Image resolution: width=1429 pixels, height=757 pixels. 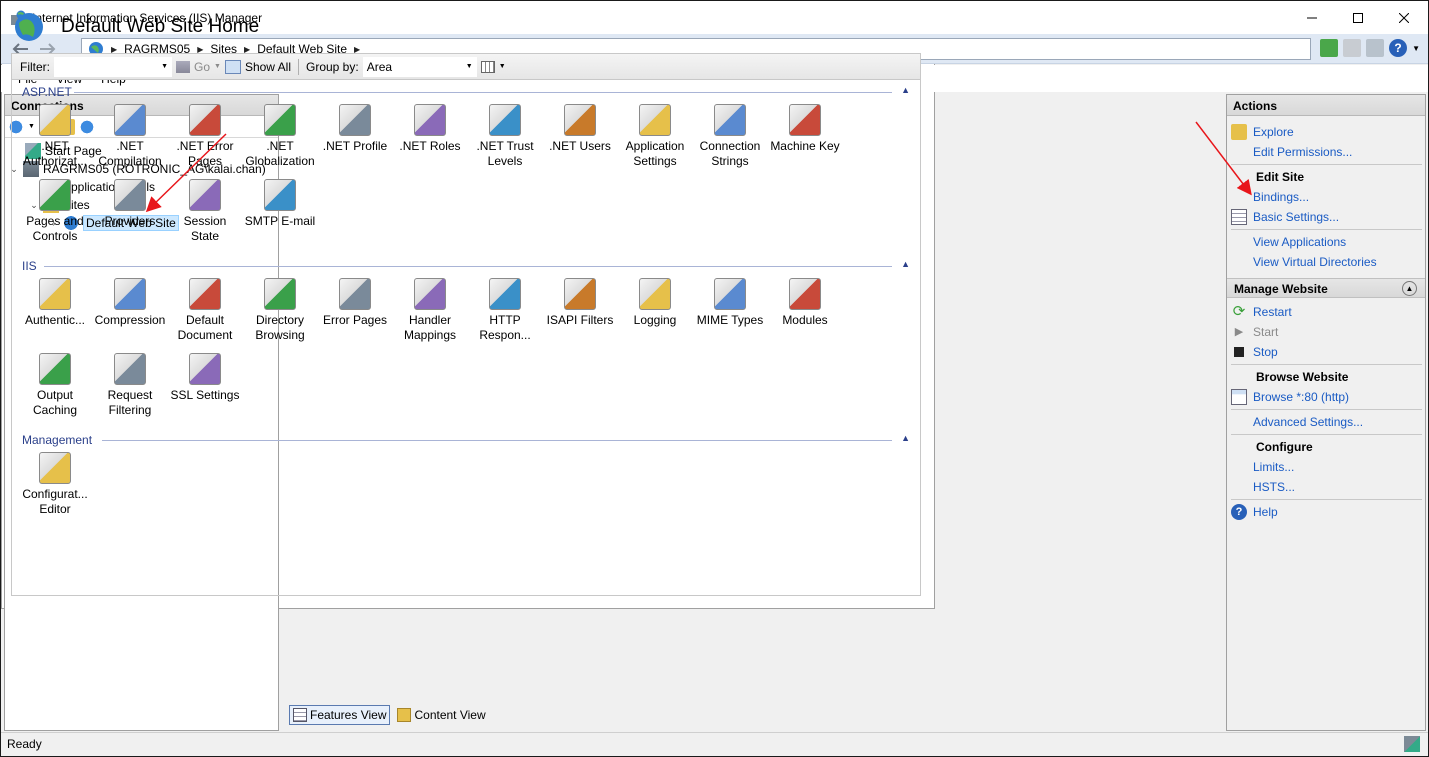 I want to click on feature-session-state: Session State, so click(x=205, y=211).